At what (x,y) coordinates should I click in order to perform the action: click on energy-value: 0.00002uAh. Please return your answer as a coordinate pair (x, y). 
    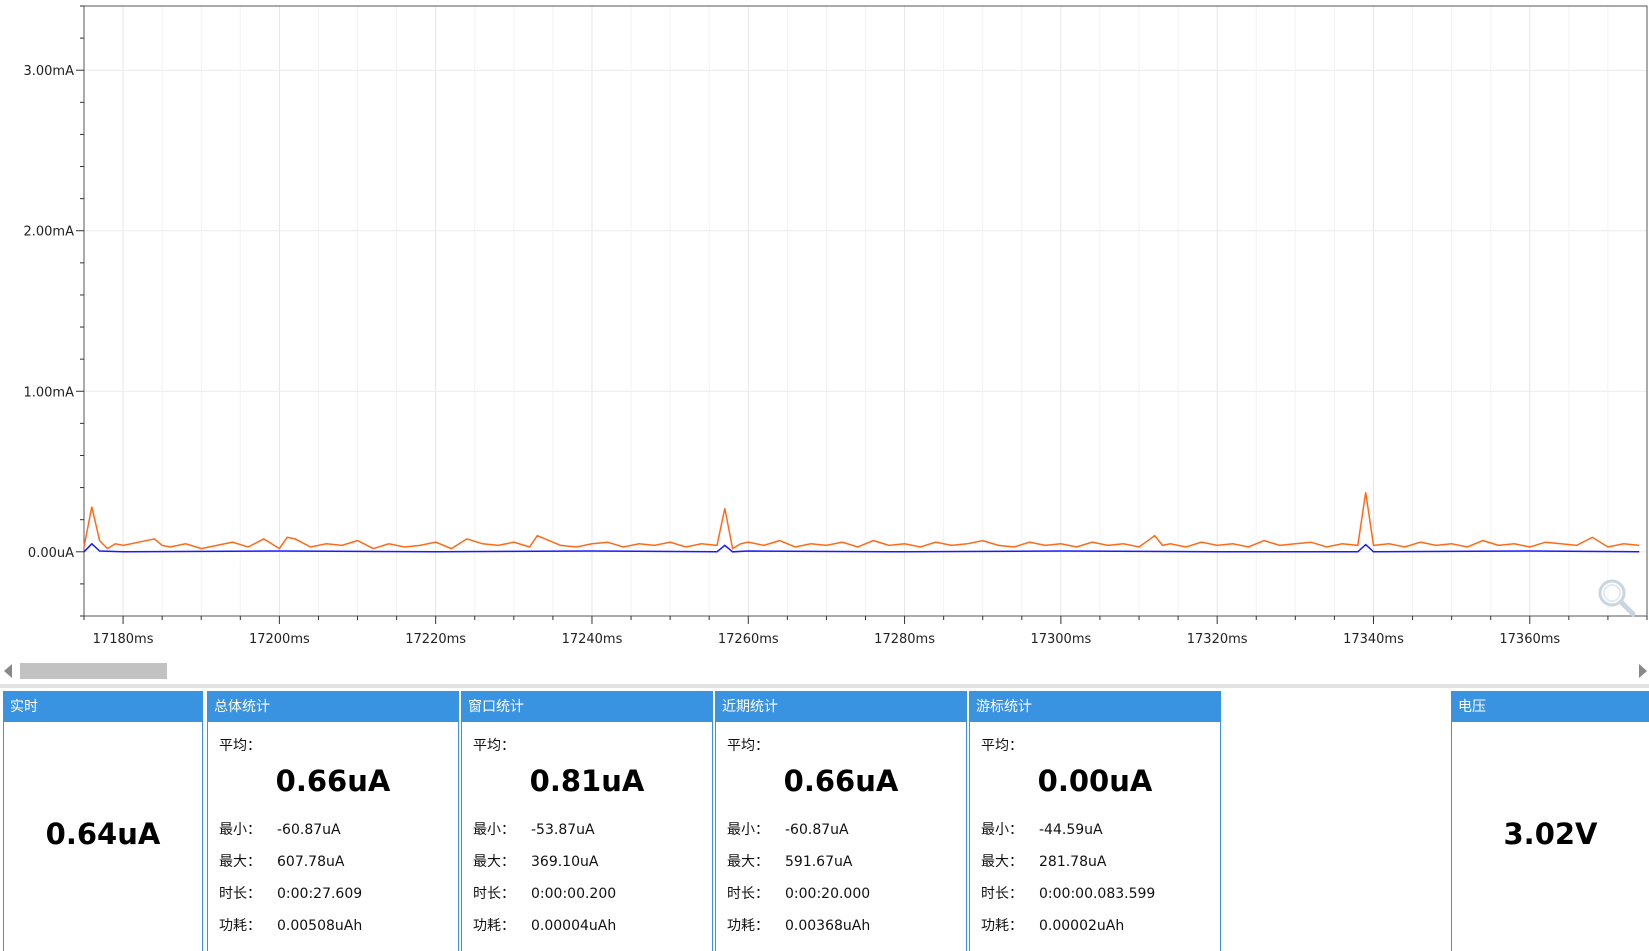
    Looking at the image, I should click on (1082, 926).